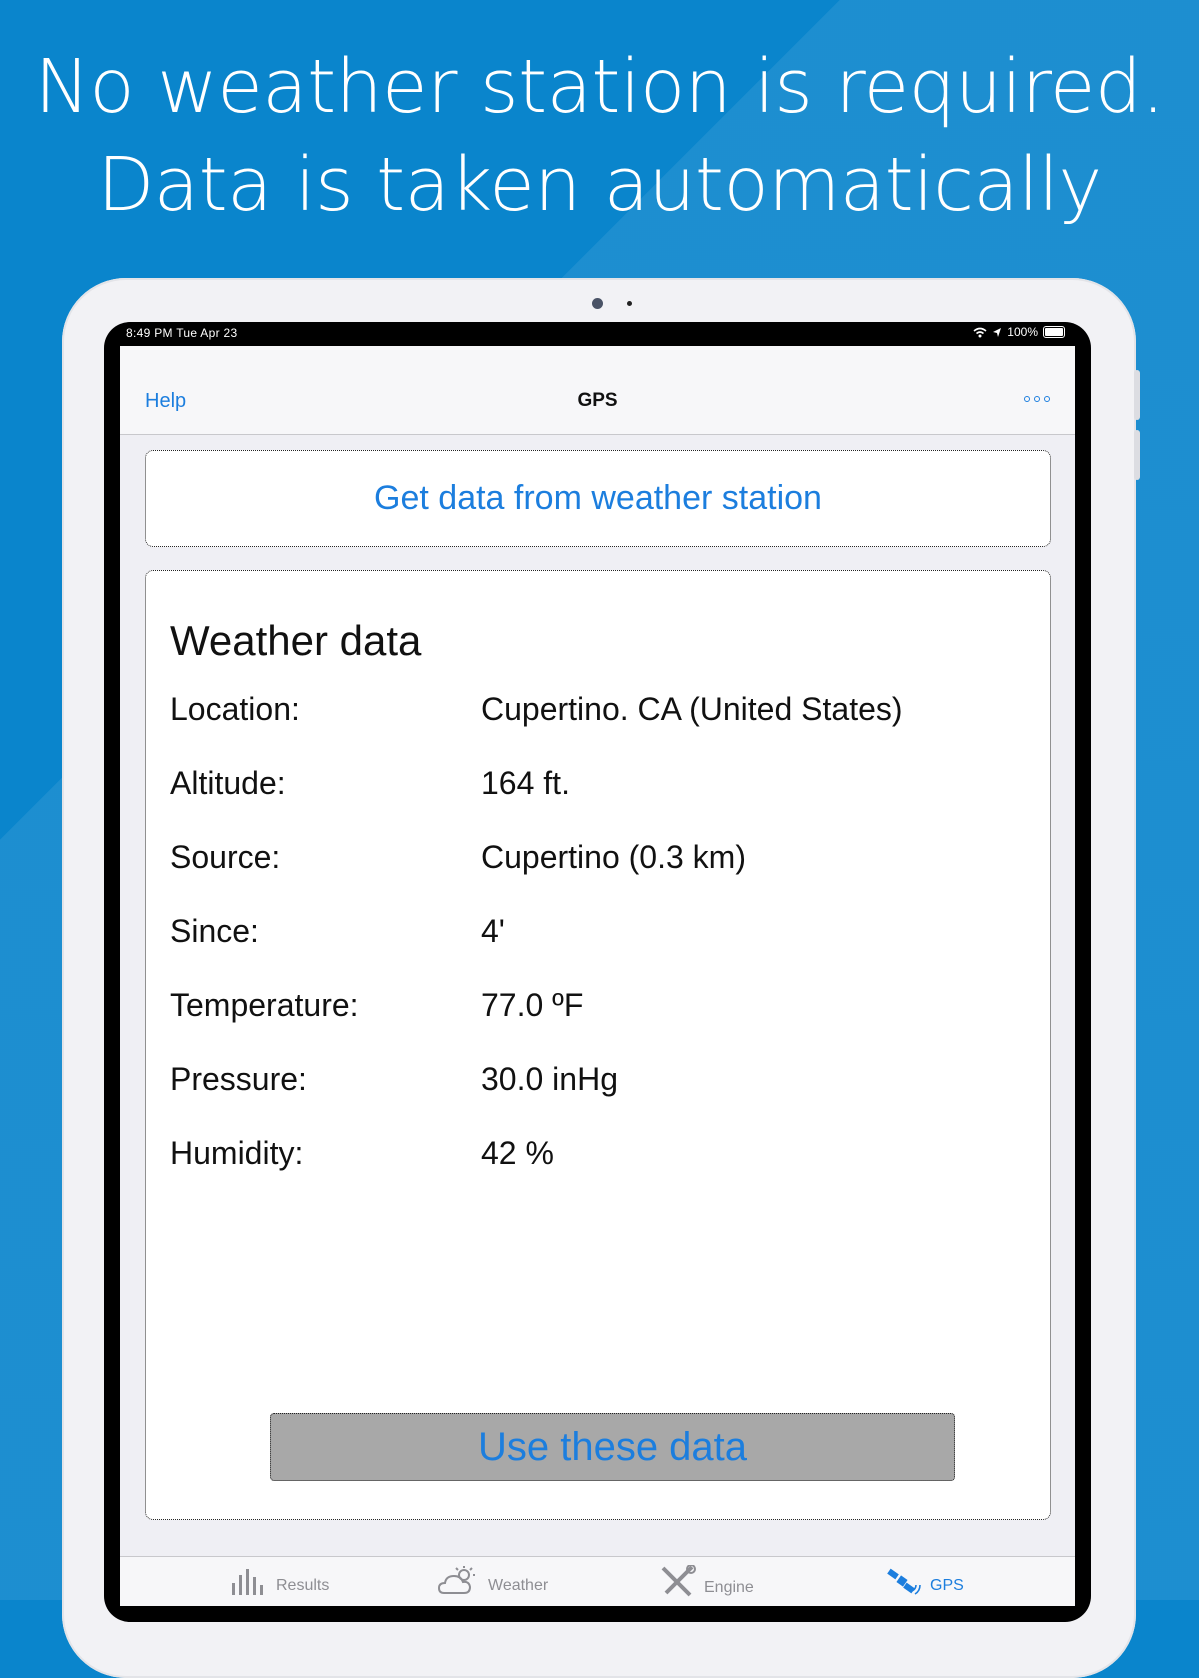 The image size is (1199, 1678). Describe the element at coordinates (1022, 332) in the screenshot. I see `battery-percent: 100%` at that location.